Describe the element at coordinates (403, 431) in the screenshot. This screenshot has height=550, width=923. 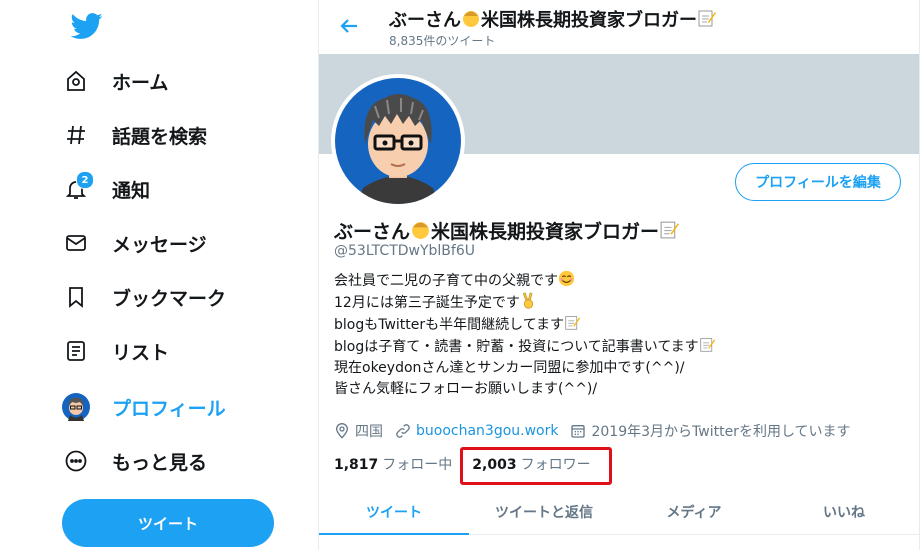
I see `link-icon` at that location.